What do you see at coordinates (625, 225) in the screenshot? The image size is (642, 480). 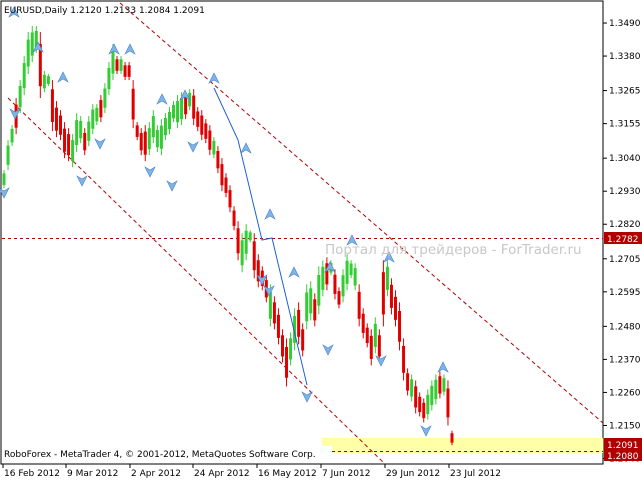 I see `price-axis-label: 1.2820` at bounding box center [625, 225].